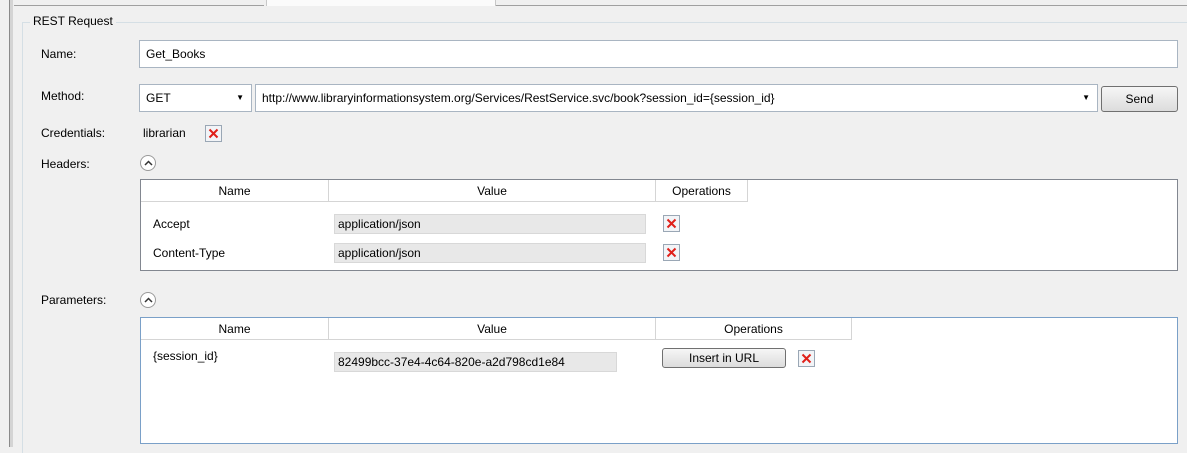  Describe the element at coordinates (724, 358) in the screenshot. I see `insert-in-url-button: Insert in URL` at that location.